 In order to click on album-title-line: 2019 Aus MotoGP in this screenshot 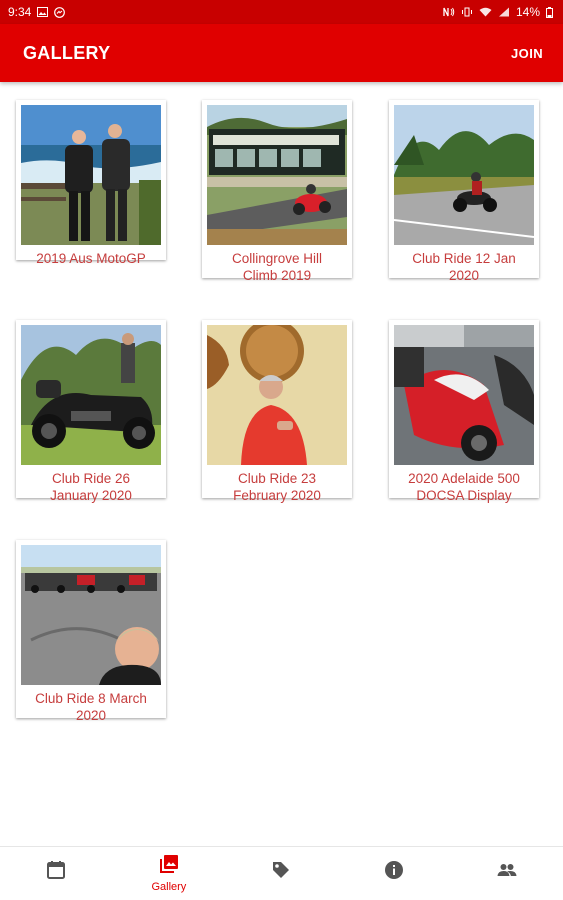, I will do `click(91, 258)`.